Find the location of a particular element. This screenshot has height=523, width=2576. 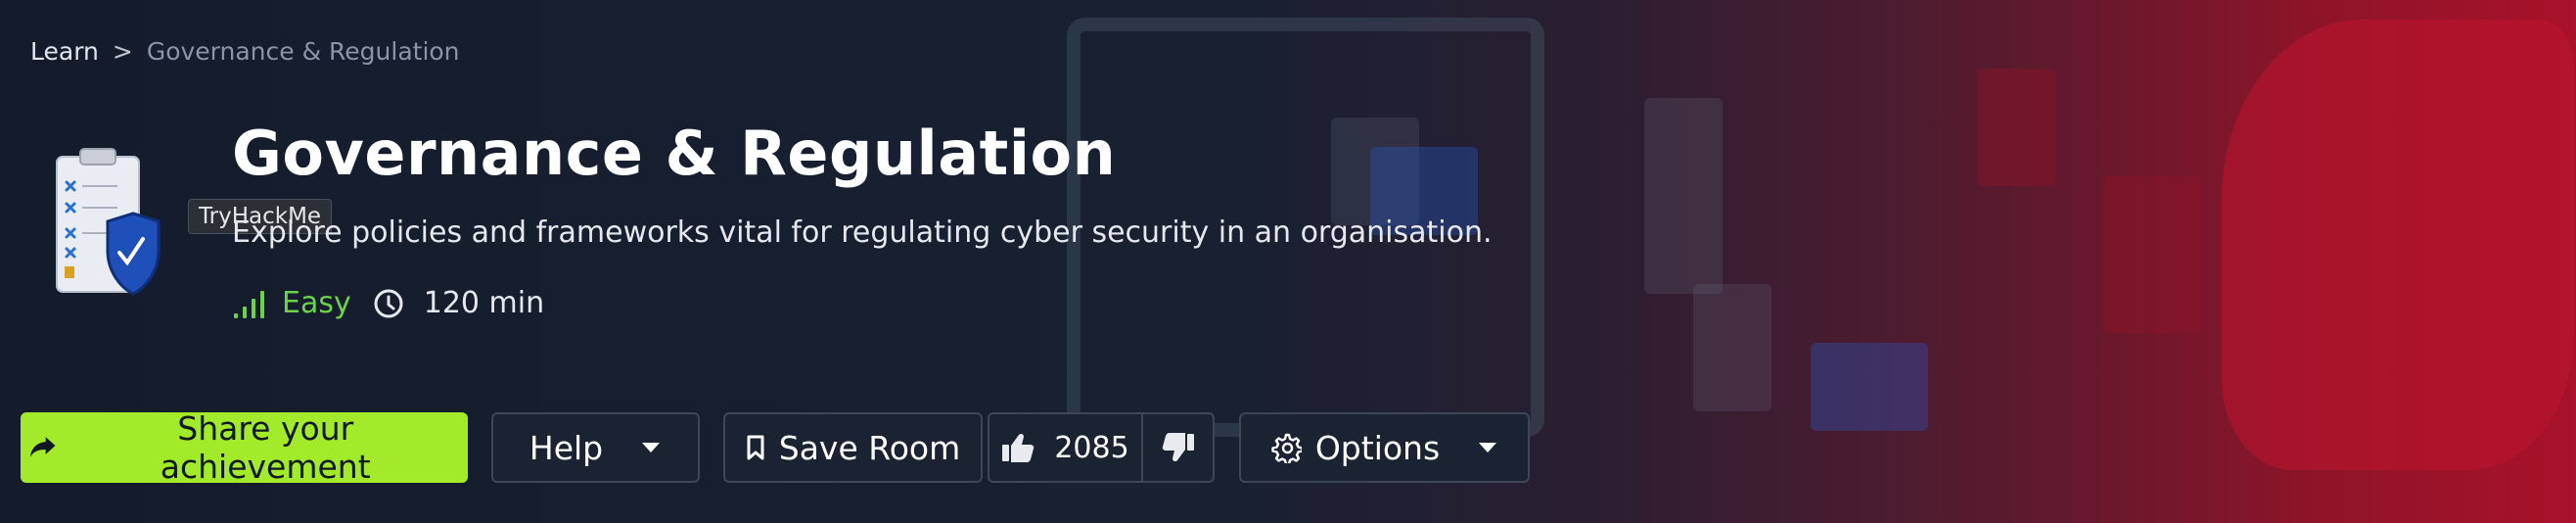

save-room-label: Save Room is located at coordinates (870, 447).